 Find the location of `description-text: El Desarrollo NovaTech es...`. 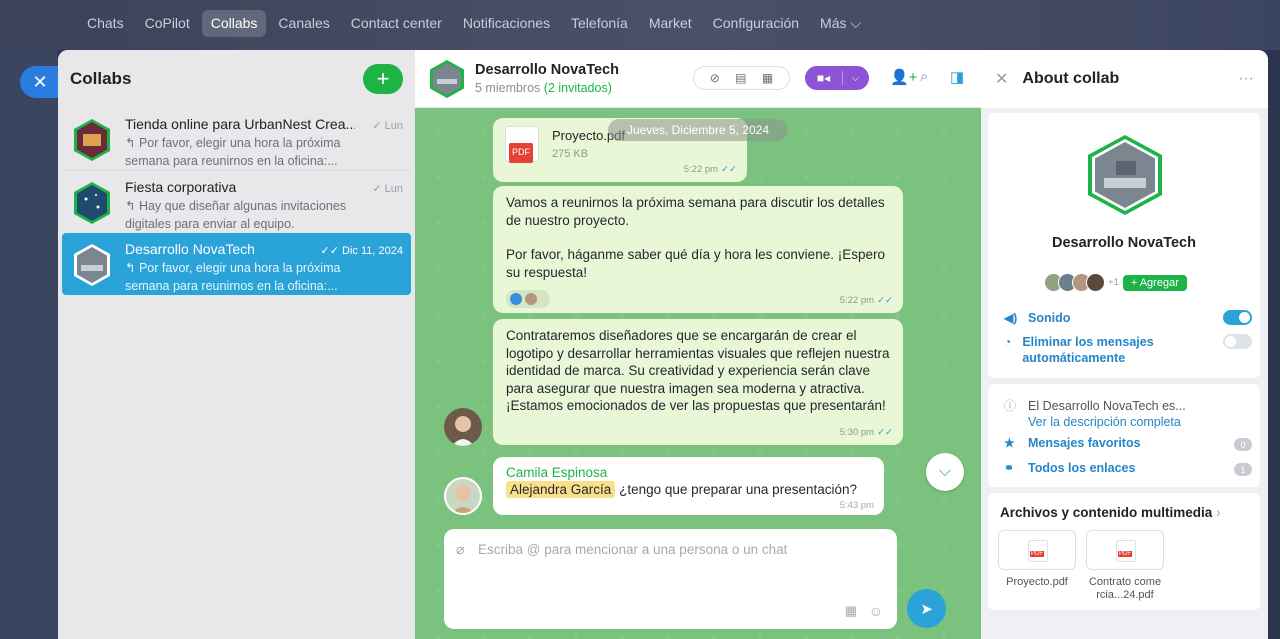

description-text: El Desarrollo NovaTech es... is located at coordinates (1107, 405).